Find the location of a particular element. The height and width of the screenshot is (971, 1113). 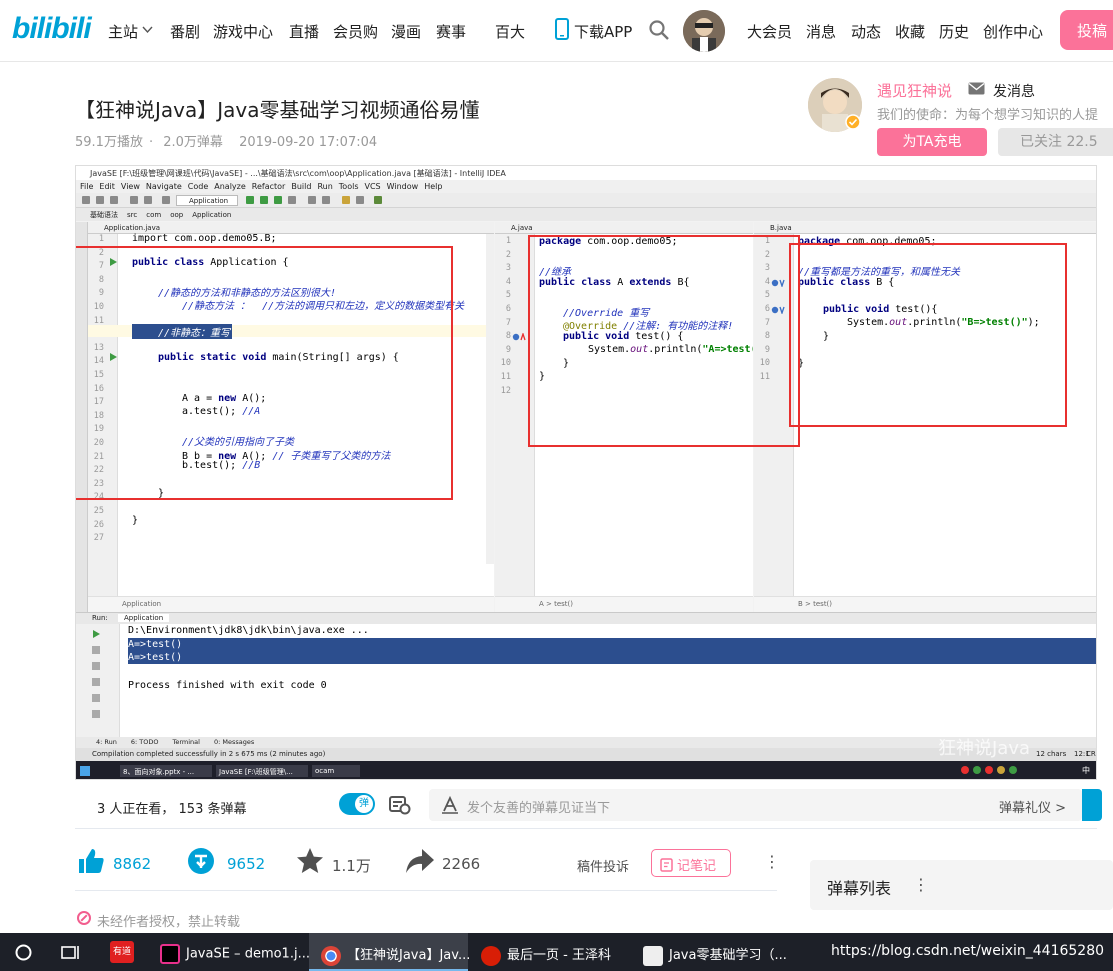

nav-dynamics: 动态 is located at coordinates (866, 31).